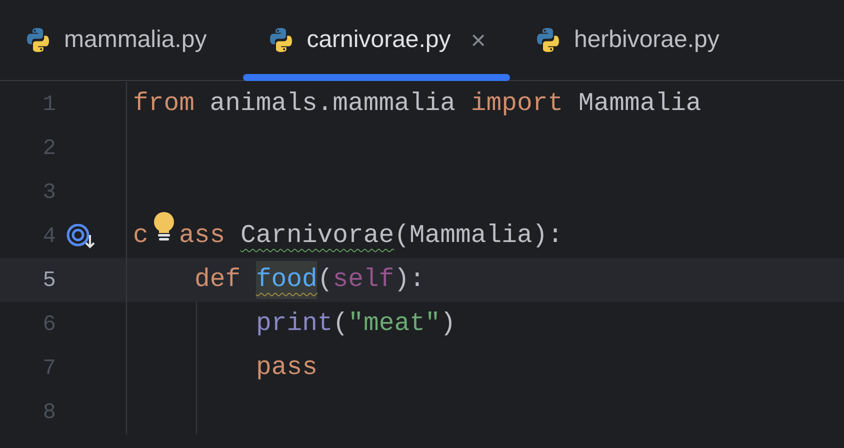  What do you see at coordinates (647, 40) in the screenshot?
I see `tab-label: herbivorae.py` at bounding box center [647, 40].